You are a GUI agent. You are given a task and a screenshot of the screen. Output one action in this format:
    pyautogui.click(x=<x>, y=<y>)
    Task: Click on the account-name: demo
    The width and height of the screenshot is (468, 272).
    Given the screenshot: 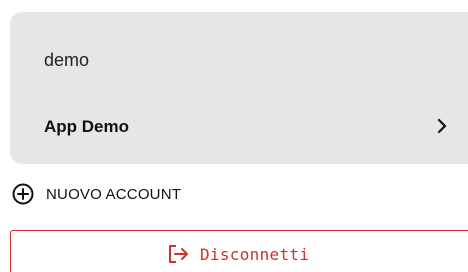 What is the action you would take?
    pyautogui.click(x=67, y=60)
    